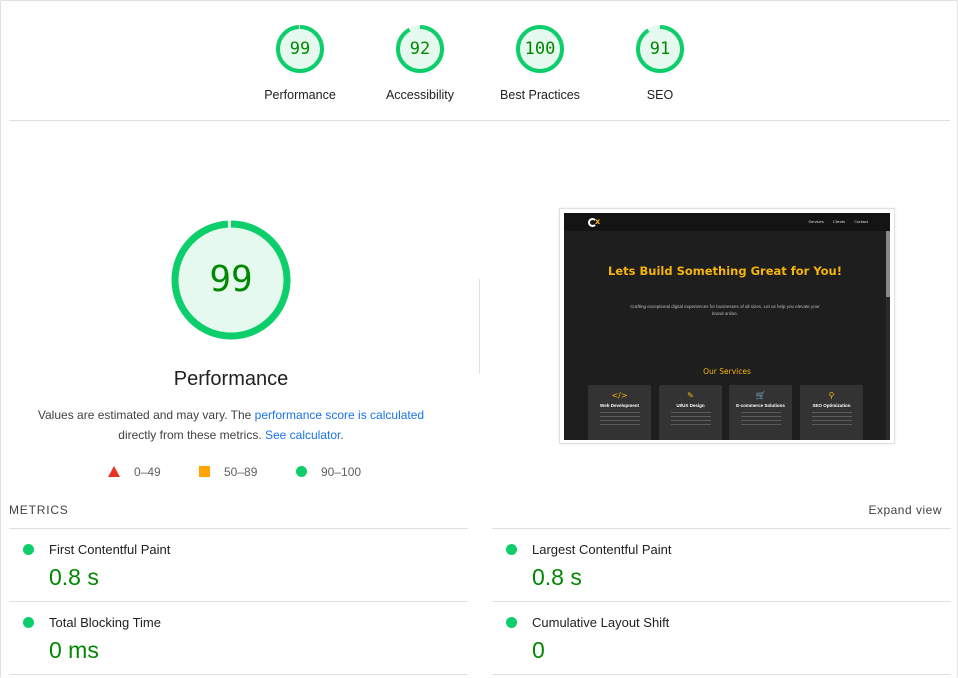 The width and height of the screenshot is (958, 678). I want to click on gauge-label: SEO, so click(660, 95).